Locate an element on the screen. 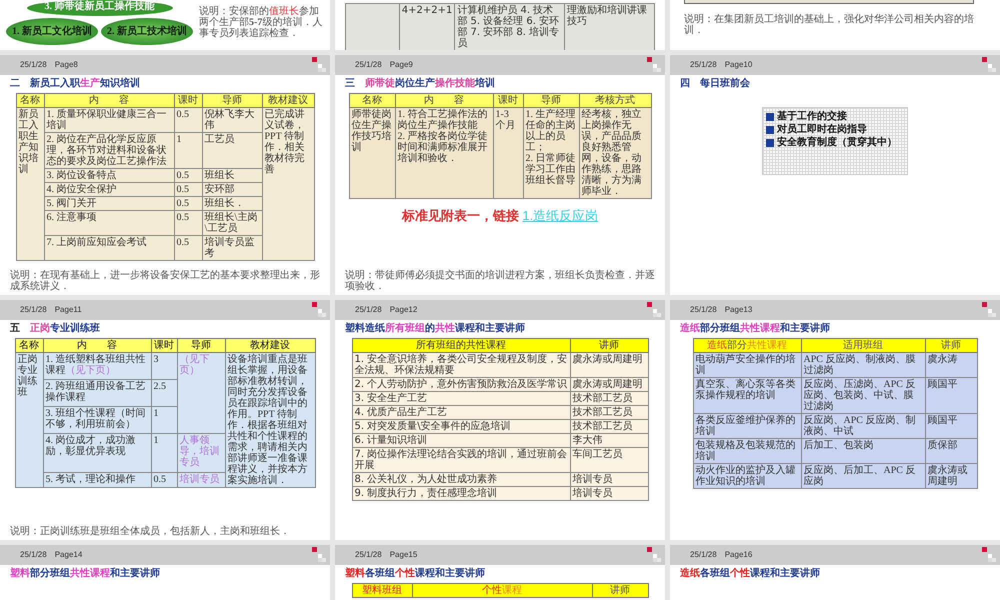 This screenshot has width=1000, height=600. topic-oval: 2. 新员工技术培训 is located at coordinates (147, 31).